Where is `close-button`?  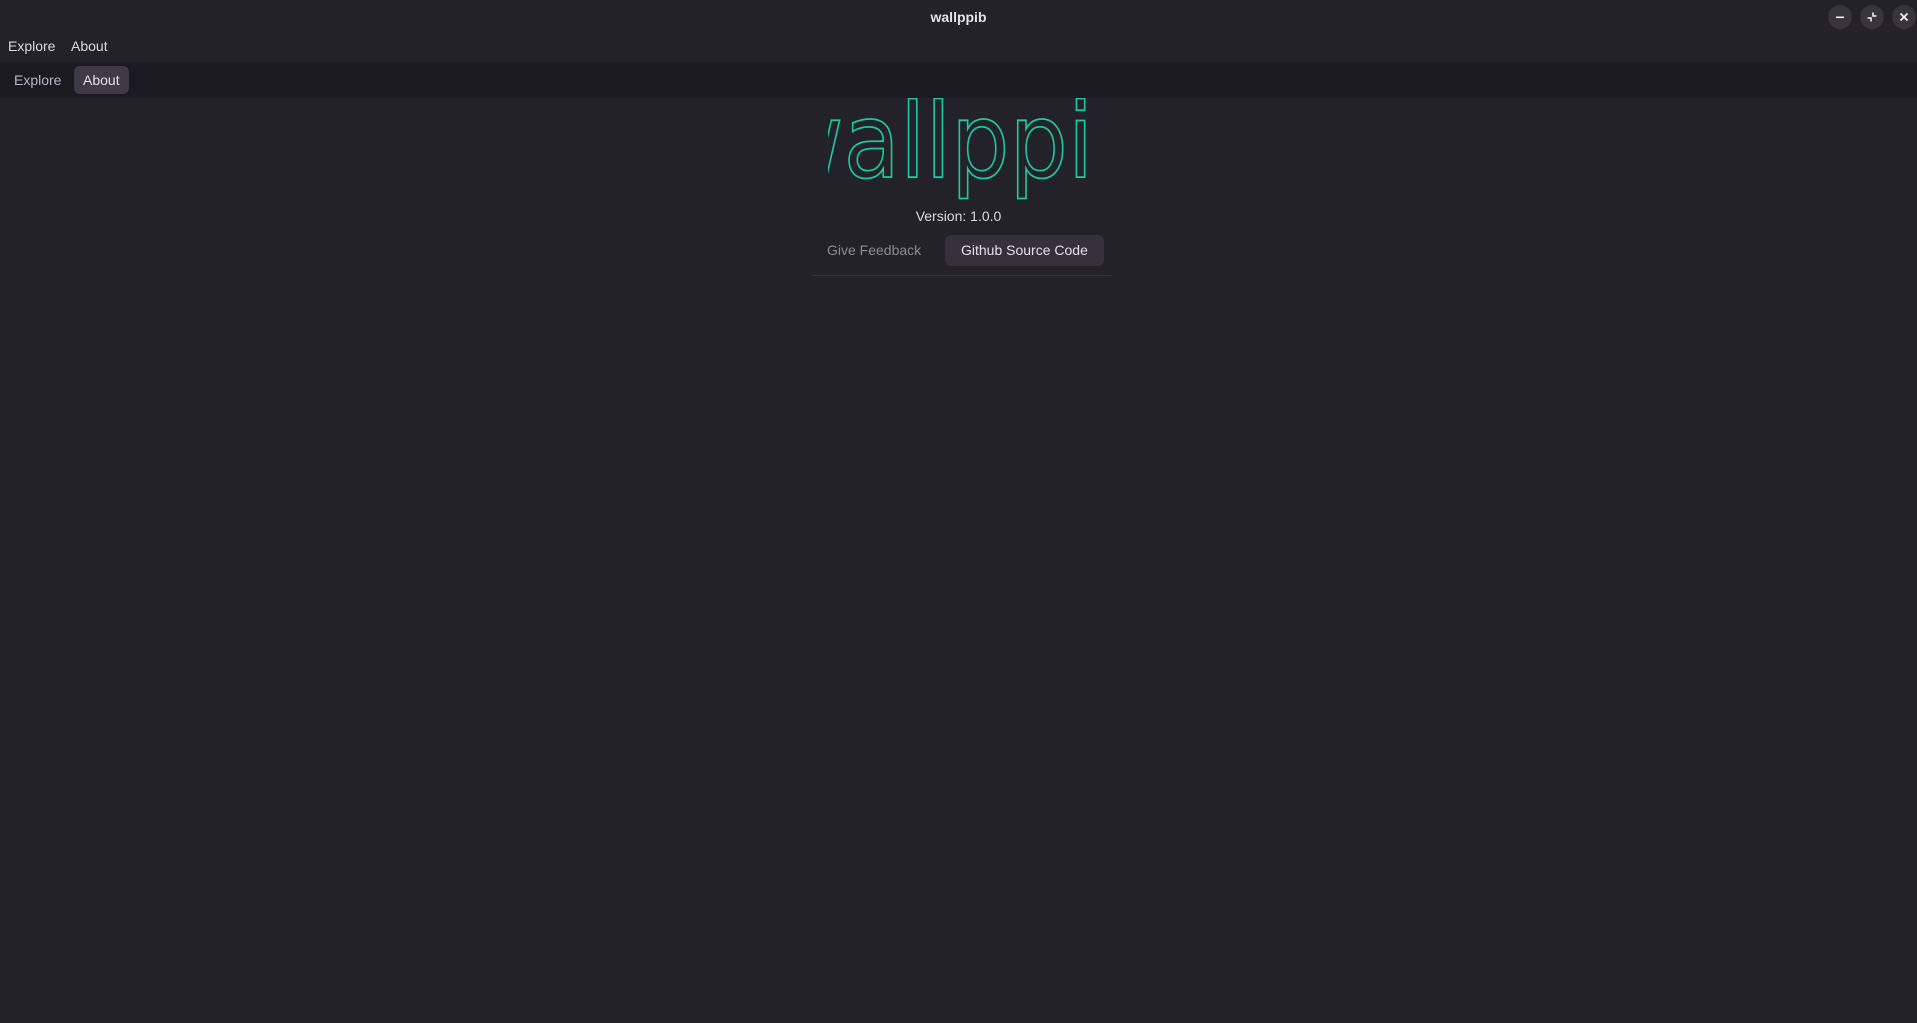
close-button is located at coordinates (1904, 17).